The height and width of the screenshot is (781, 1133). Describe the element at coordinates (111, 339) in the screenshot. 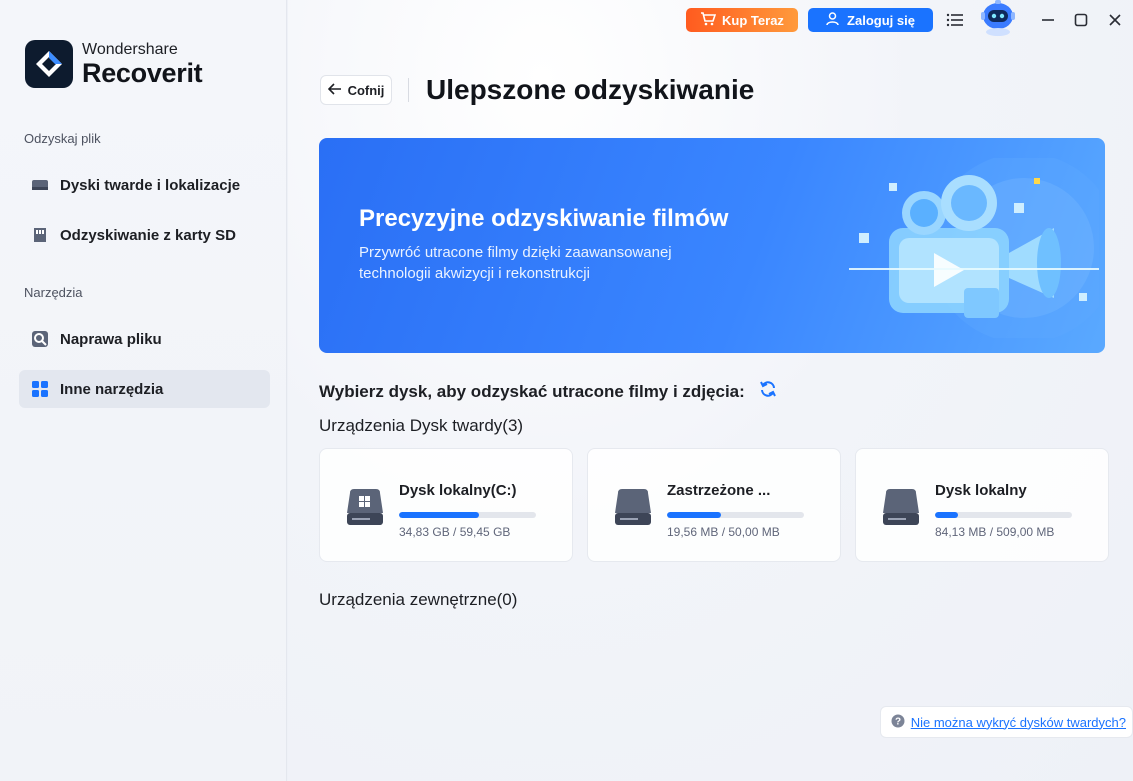

I see `sidebar-item-label: Naprawa pliku` at that location.